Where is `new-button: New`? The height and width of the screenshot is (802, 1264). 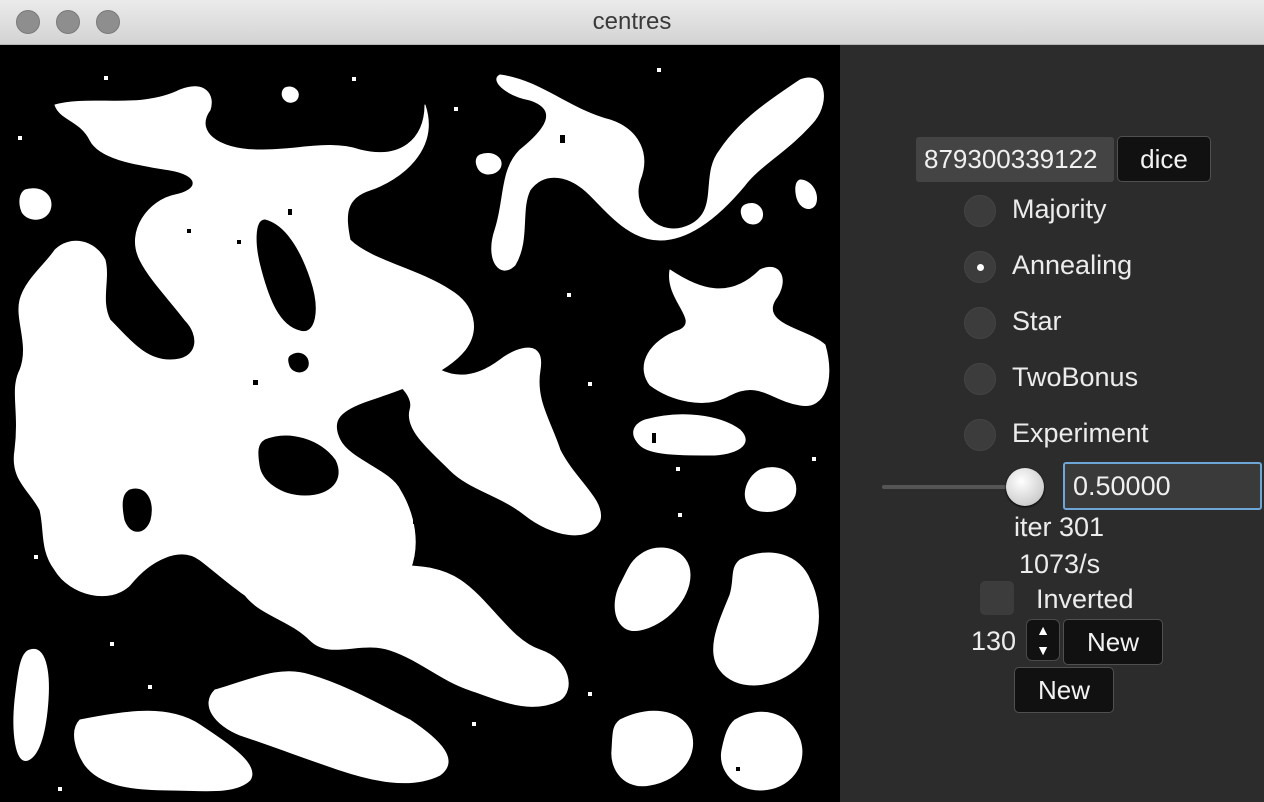
new-button: New is located at coordinates (1064, 690).